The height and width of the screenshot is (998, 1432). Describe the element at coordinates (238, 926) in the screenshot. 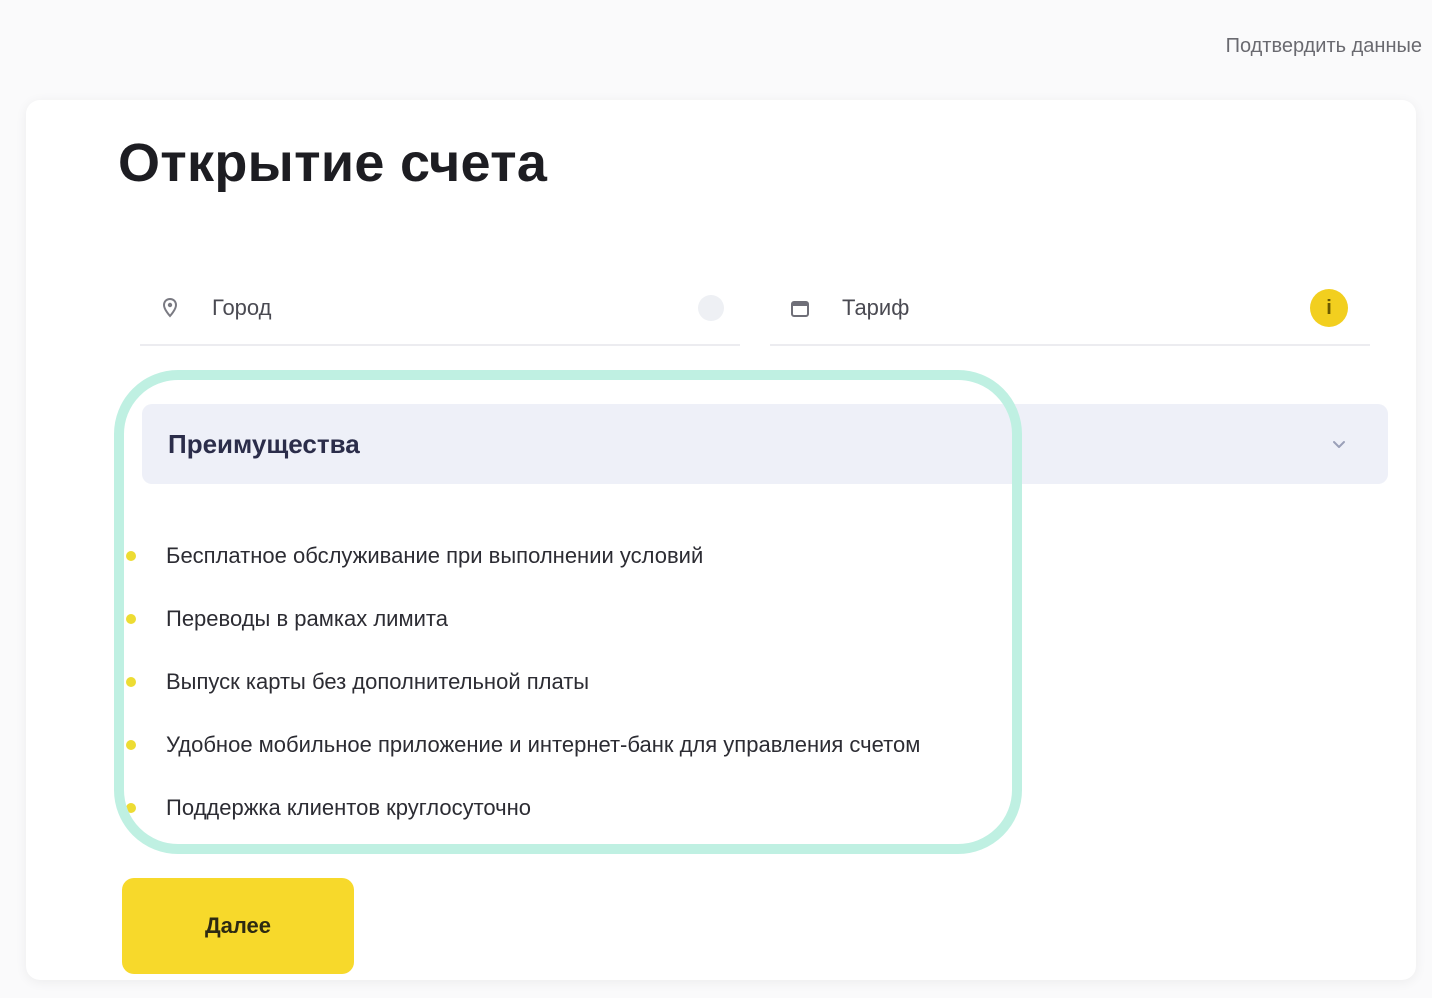

I see `submit-button: Далее` at that location.